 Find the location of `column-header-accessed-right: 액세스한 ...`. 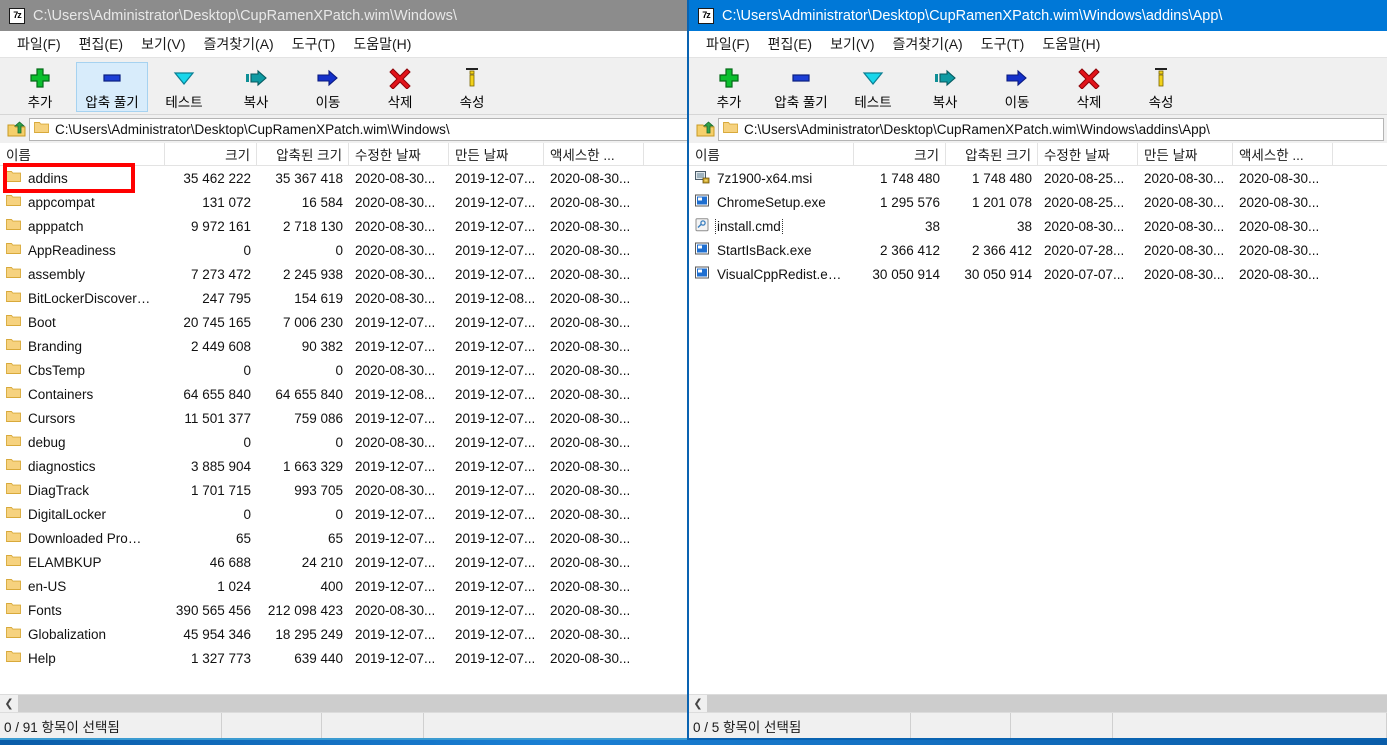

column-header-accessed-right: 액세스한 ... is located at coordinates (1283, 154).